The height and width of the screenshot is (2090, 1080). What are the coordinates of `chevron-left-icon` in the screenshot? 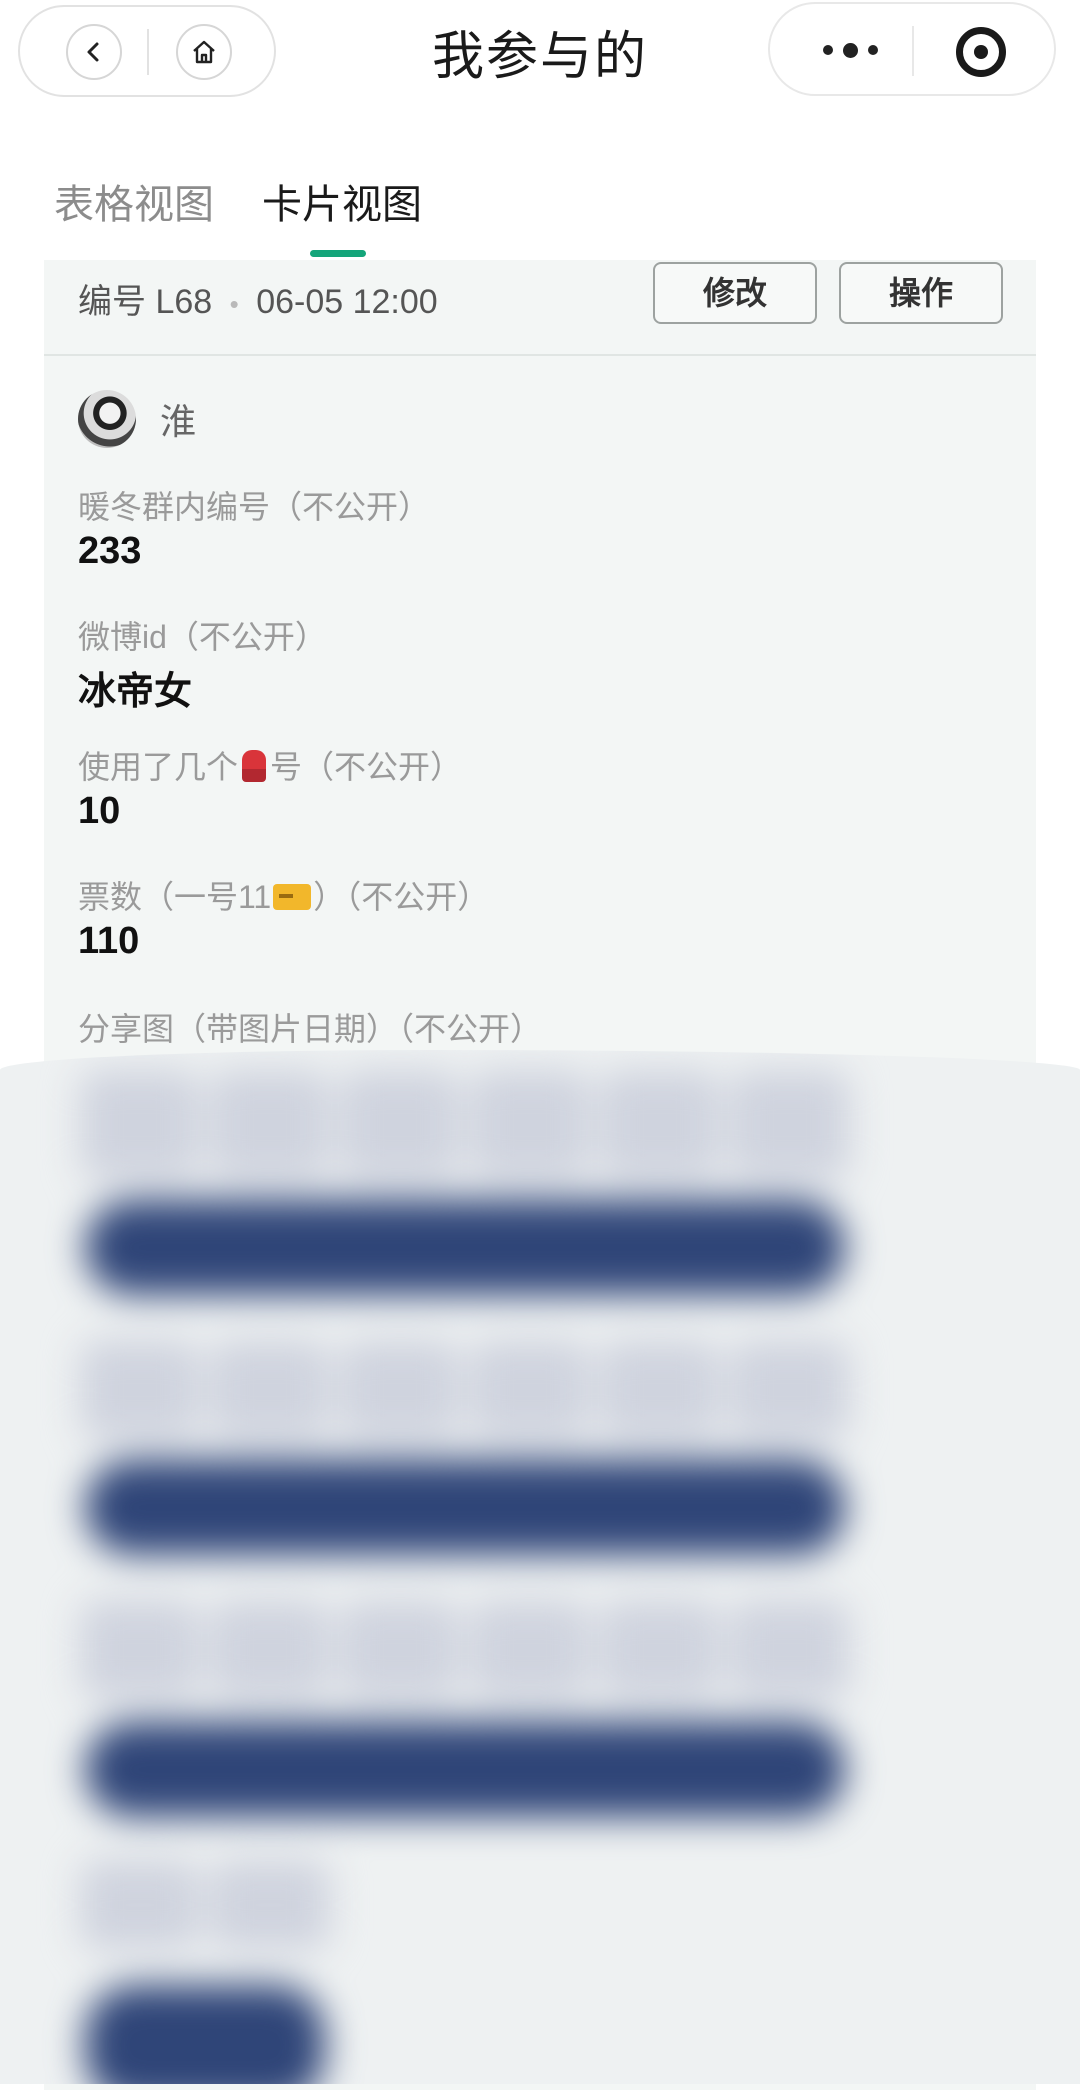 It's located at (93, 52).